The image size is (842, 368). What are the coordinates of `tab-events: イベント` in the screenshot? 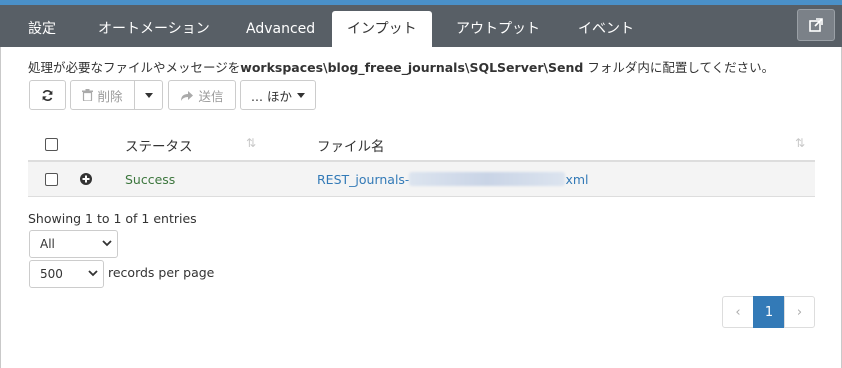 It's located at (606, 29).